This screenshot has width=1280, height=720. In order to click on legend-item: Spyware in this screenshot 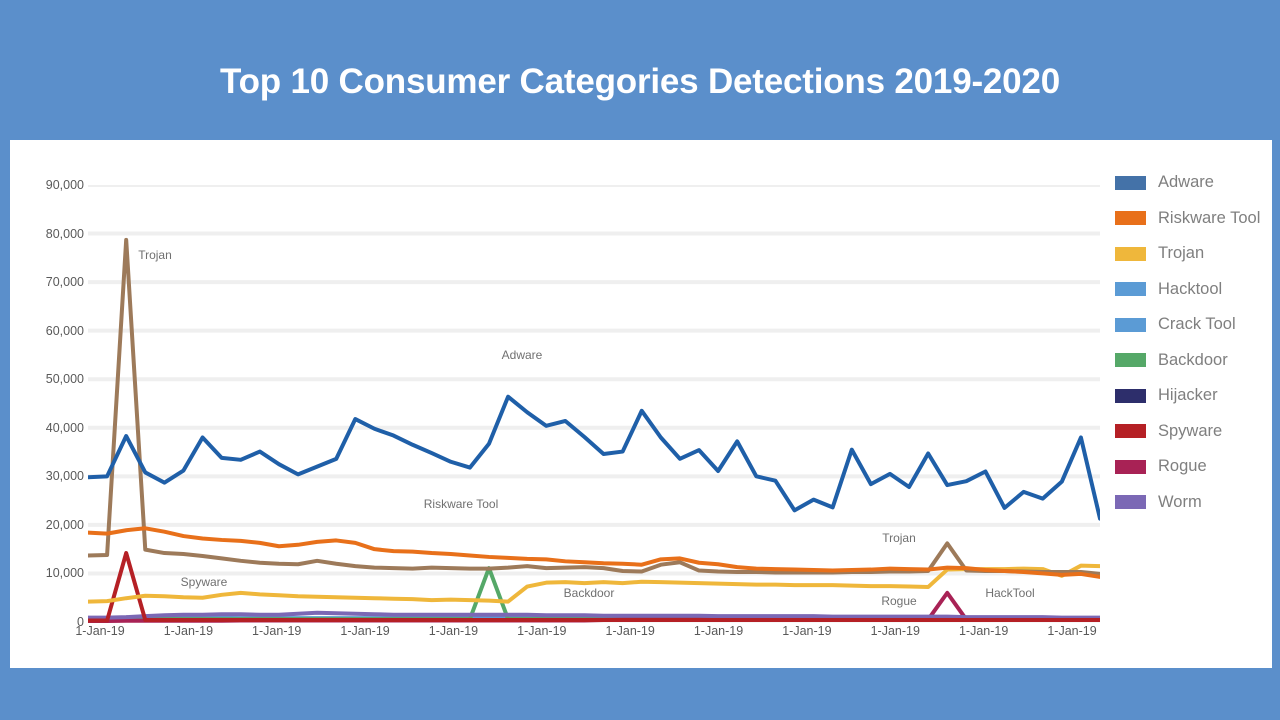, I will do `click(1197, 432)`.